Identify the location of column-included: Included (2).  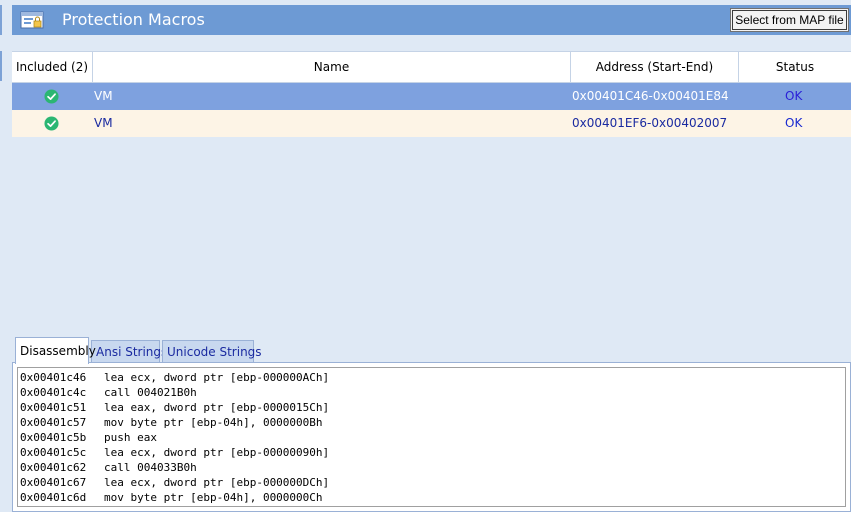
(52, 67).